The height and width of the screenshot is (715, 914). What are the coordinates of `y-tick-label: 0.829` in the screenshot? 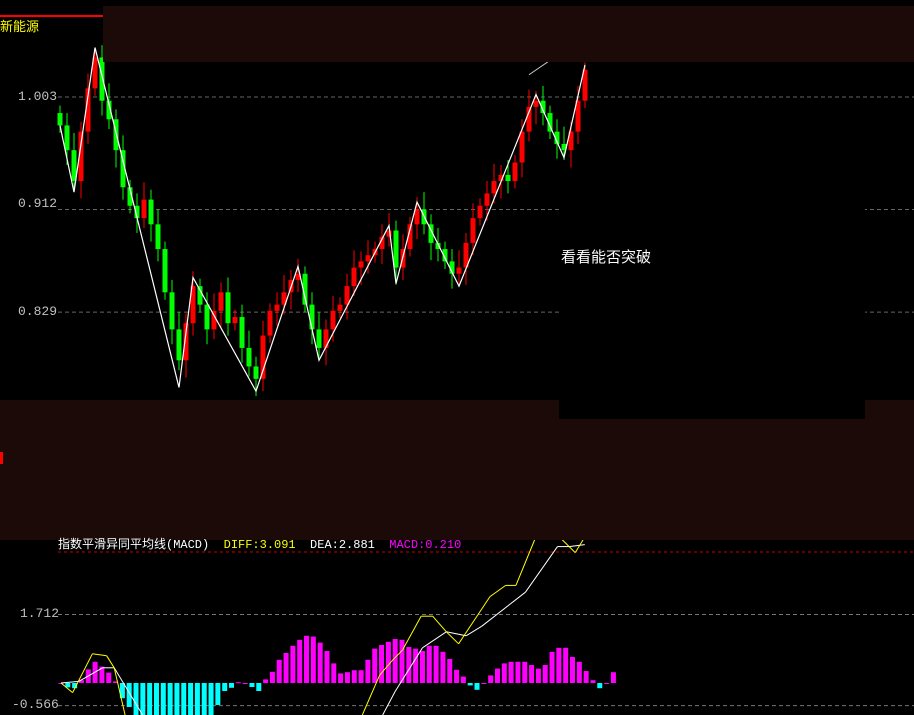 It's located at (38, 311).